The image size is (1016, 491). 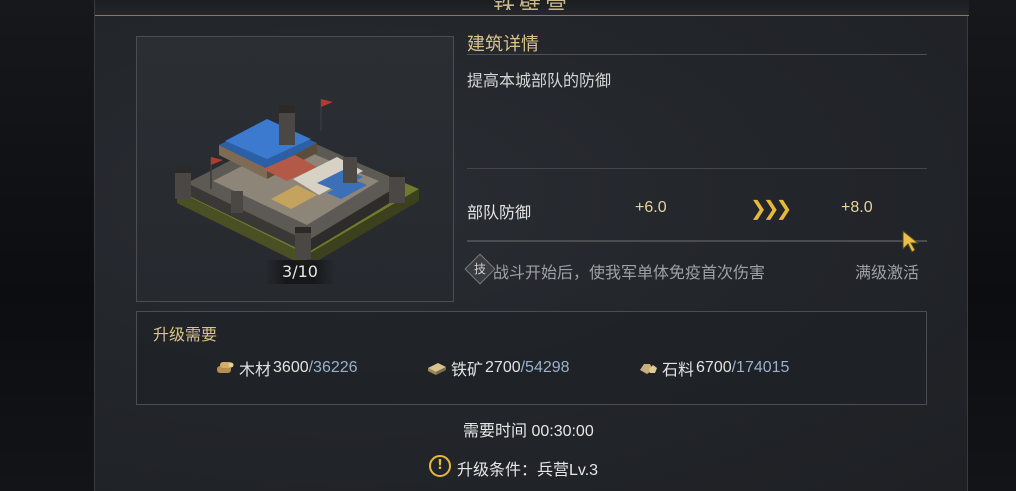 I want to click on resource-iron-ore: 铁矿 2700 /54298, so click(x=498, y=368).